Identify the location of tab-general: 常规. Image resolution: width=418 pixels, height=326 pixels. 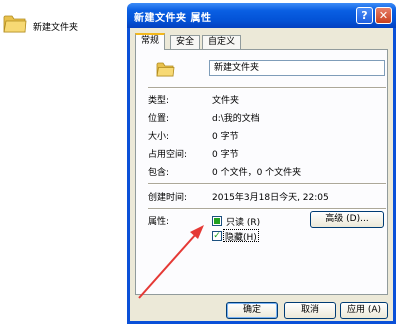
(150, 41).